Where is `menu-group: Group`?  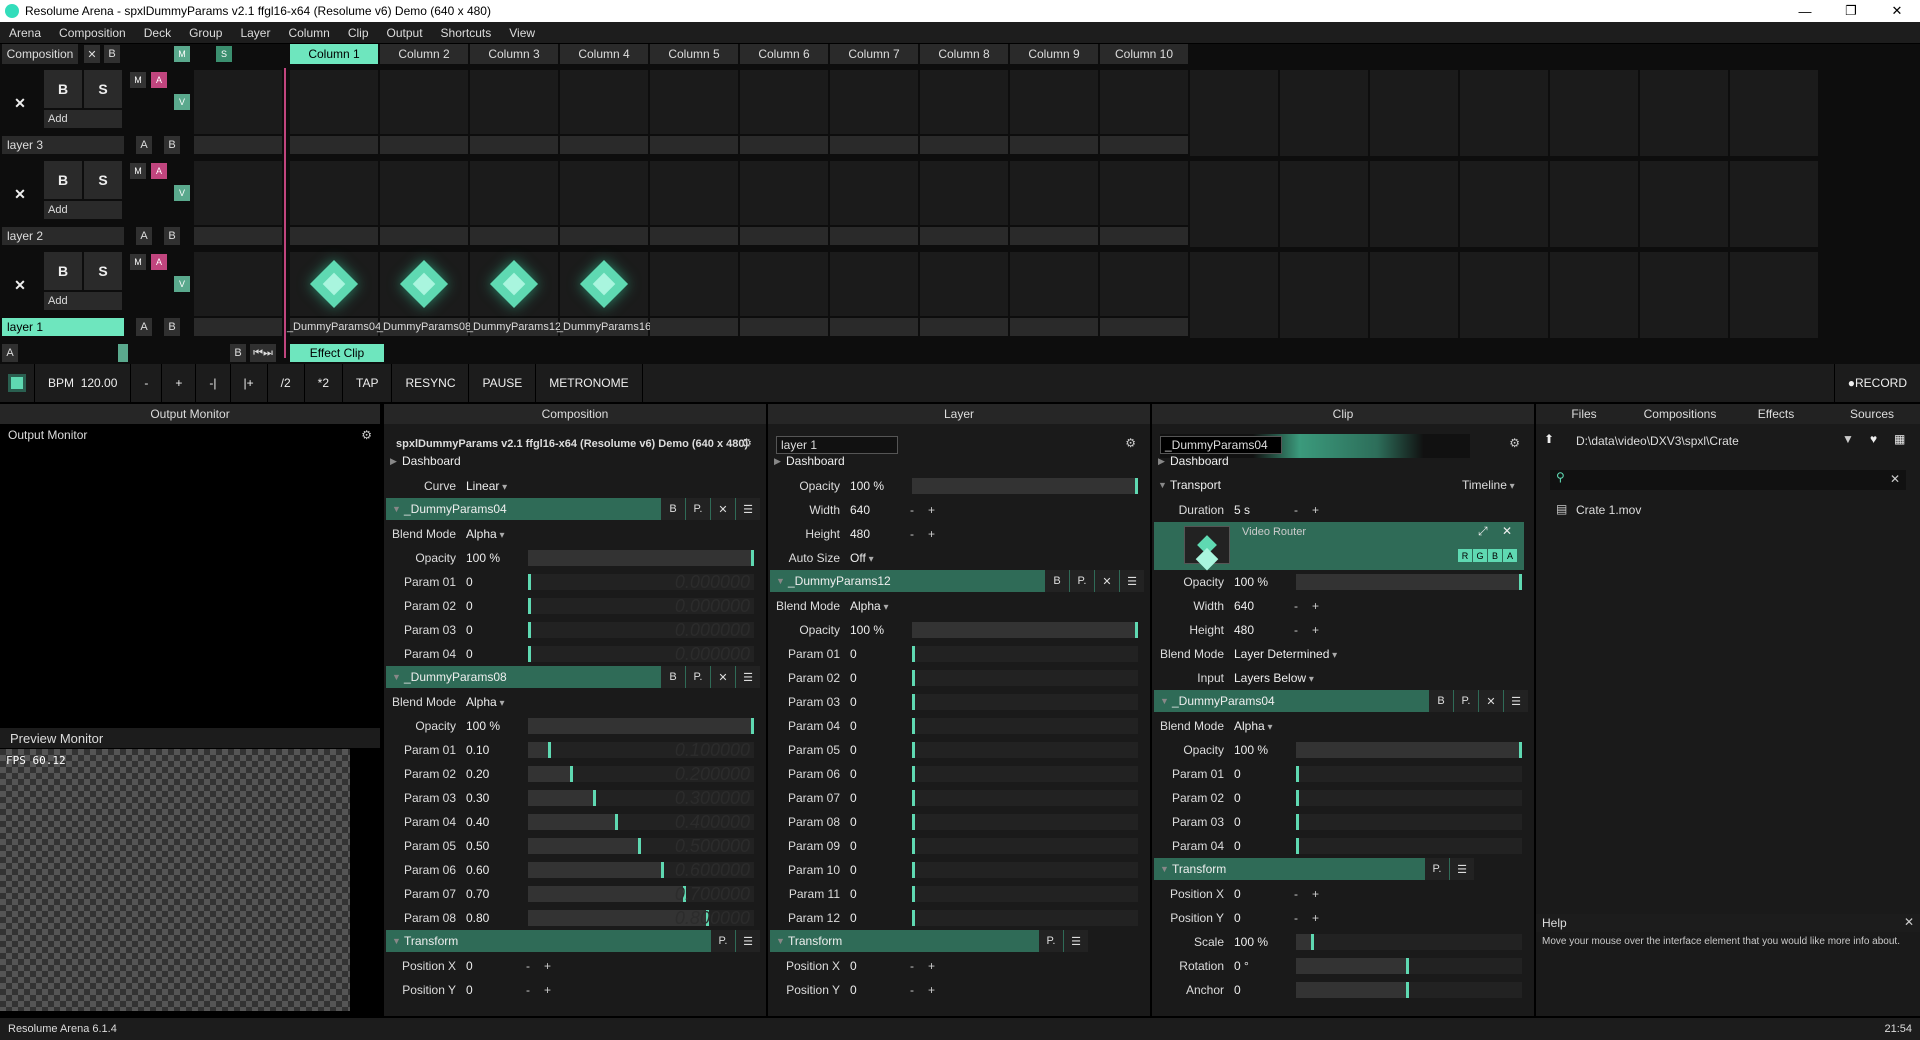 menu-group: Group is located at coordinates (205, 33).